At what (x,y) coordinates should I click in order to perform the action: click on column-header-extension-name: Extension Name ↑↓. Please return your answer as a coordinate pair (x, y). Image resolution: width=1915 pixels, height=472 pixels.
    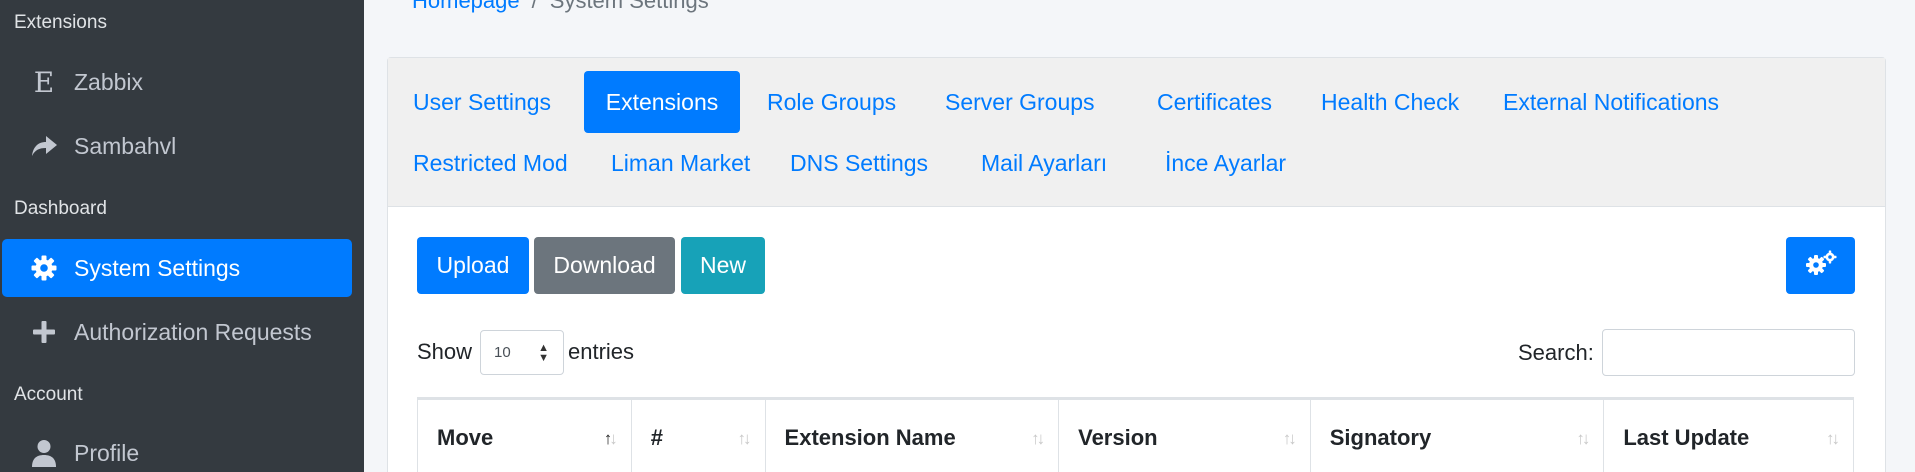
    Looking at the image, I should click on (913, 436).